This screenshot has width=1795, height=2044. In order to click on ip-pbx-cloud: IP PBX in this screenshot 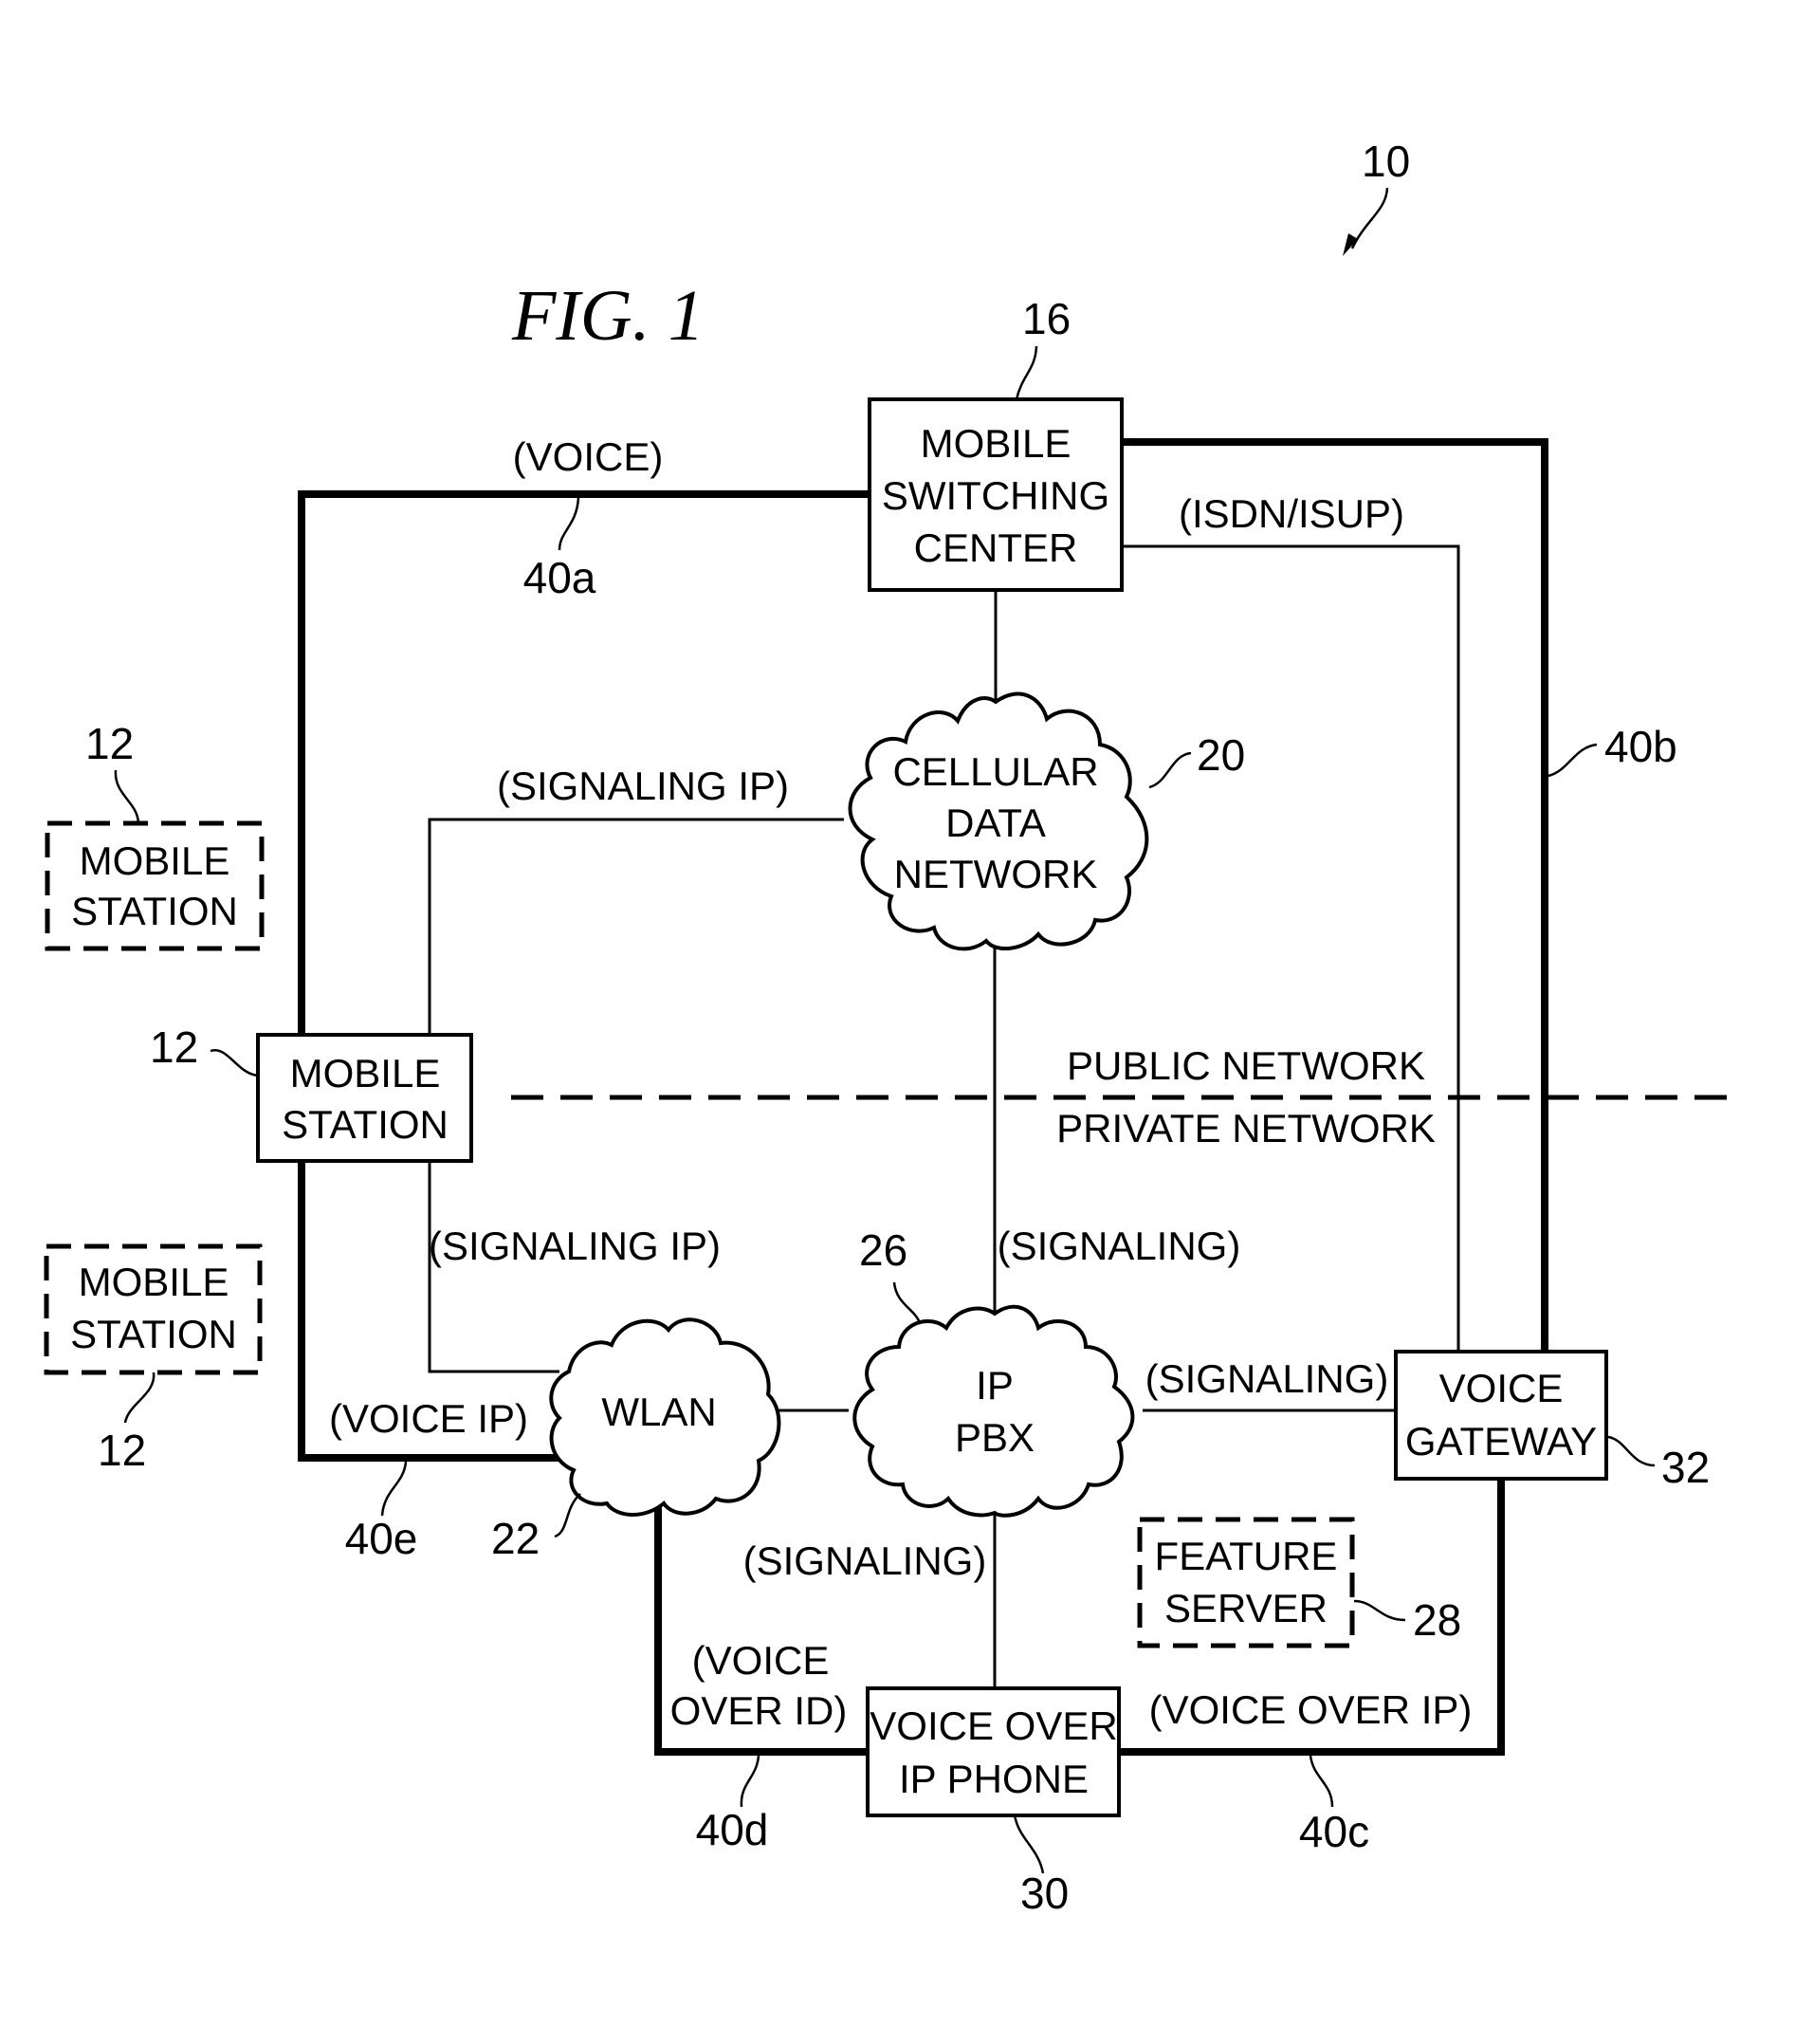, I will do `click(993, 1411)`.